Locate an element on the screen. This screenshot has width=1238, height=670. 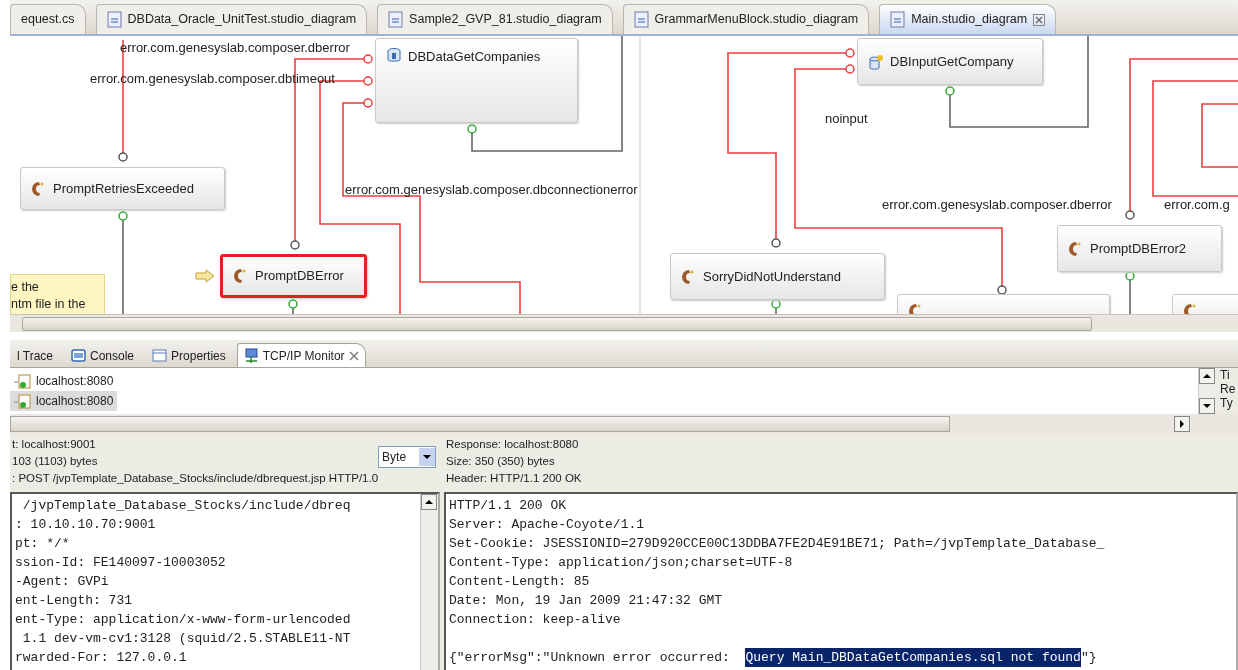
properties-icon is located at coordinates (160, 355).